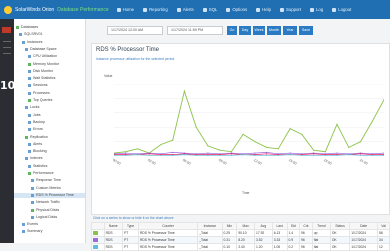 This screenshot has width=390, height=251. Describe the element at coordinates (49, 107) in the screenshot. I see `tree-item: Locks` at that location.